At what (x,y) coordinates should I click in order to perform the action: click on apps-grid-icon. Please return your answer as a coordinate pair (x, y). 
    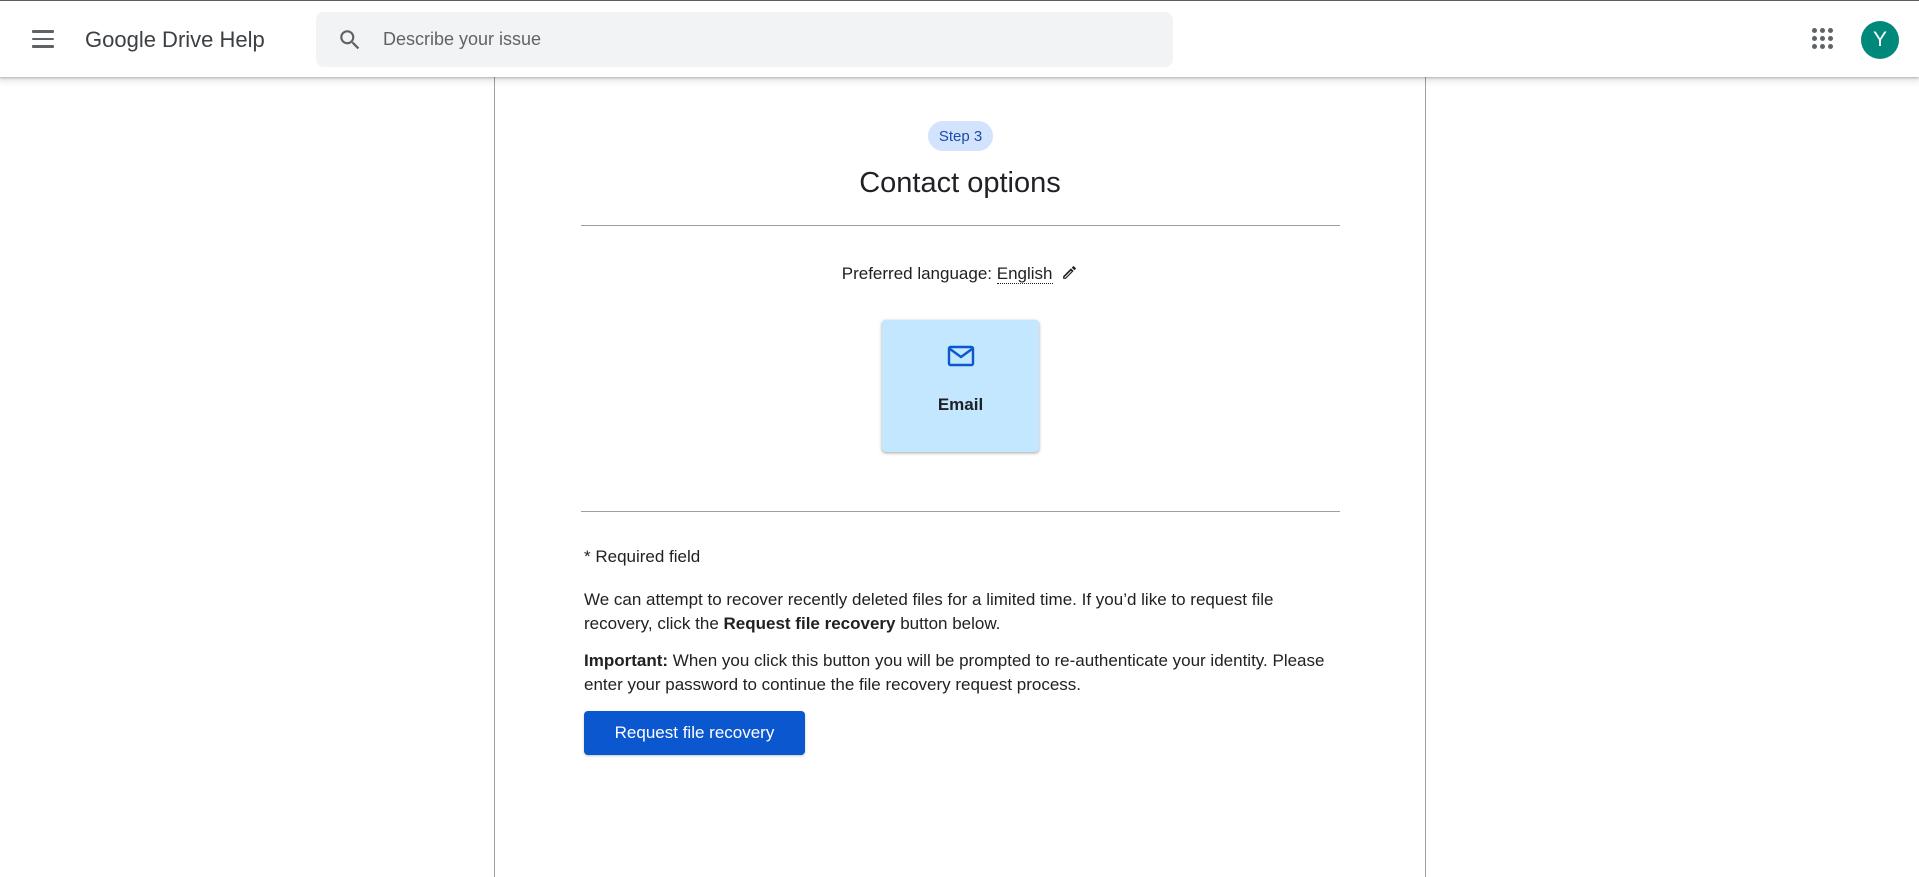
    Looking at the image, I should click on (1822, 38).